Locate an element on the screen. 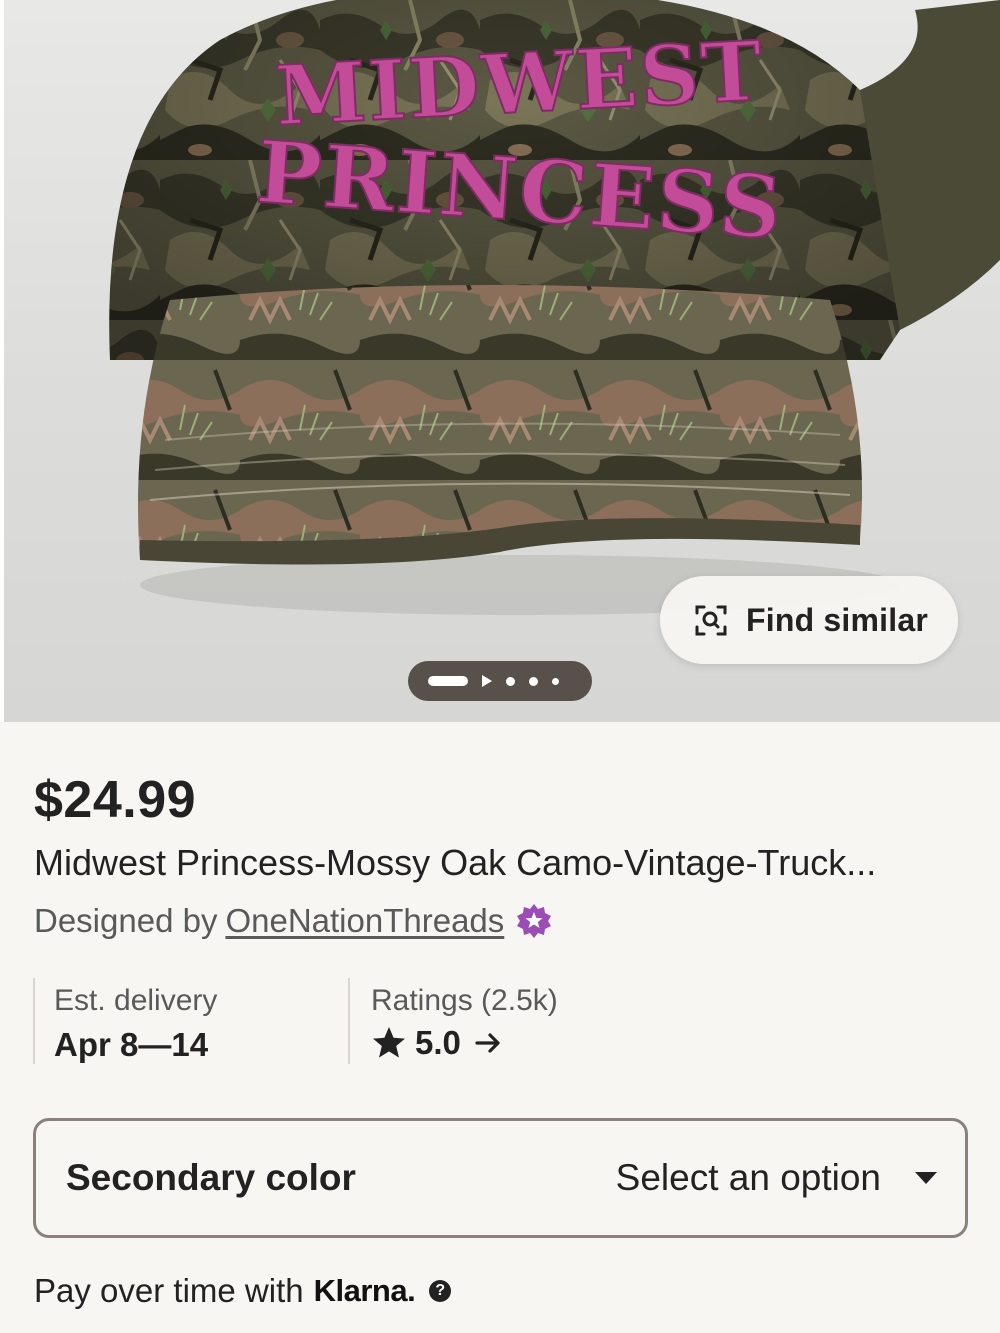 Image resolution: width=1000 pixels, height=1333 pixels. designer-line: Designed by OneNationThreads is located at coordinates (293, 921).